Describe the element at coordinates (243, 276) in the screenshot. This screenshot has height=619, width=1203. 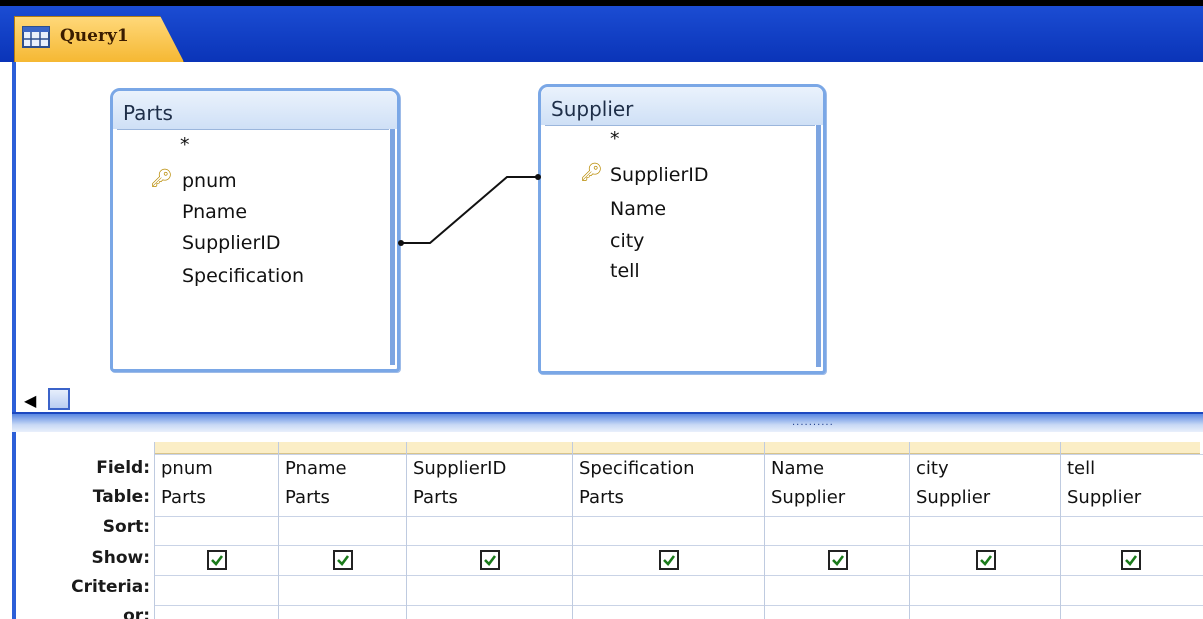
I see `field-item: Specification` at that location.